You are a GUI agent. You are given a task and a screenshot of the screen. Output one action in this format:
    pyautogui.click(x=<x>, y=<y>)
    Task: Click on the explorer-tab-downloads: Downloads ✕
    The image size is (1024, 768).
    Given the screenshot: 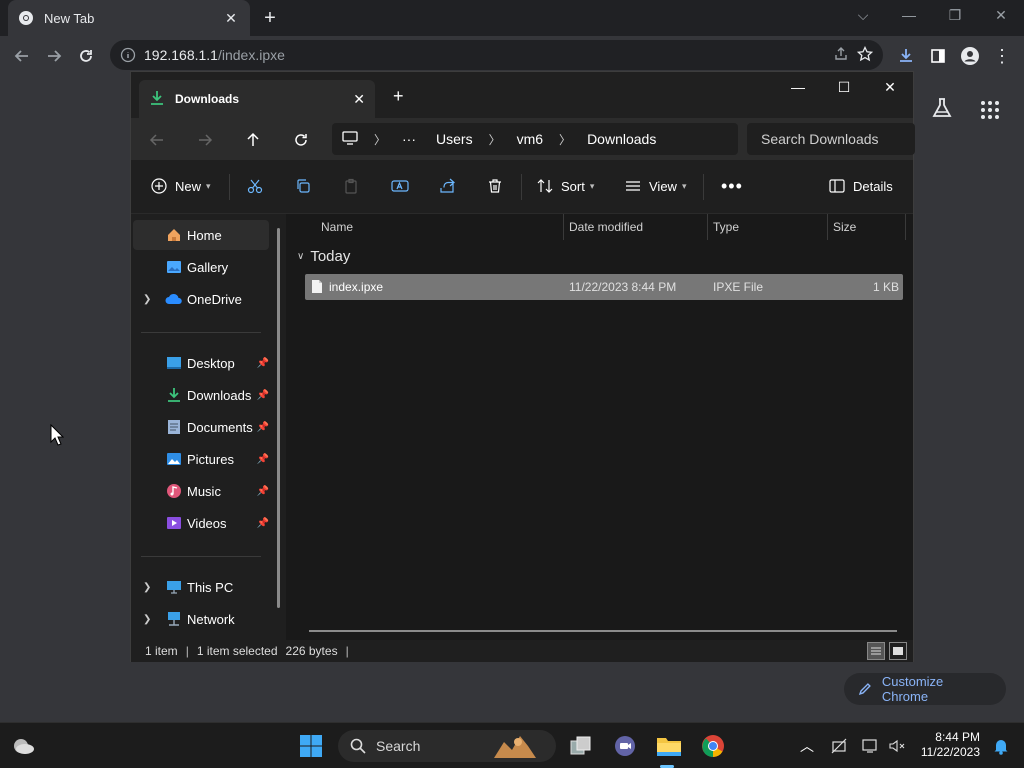 What is the action you would take?
    pyautogui.click(x=257, y=99)
    